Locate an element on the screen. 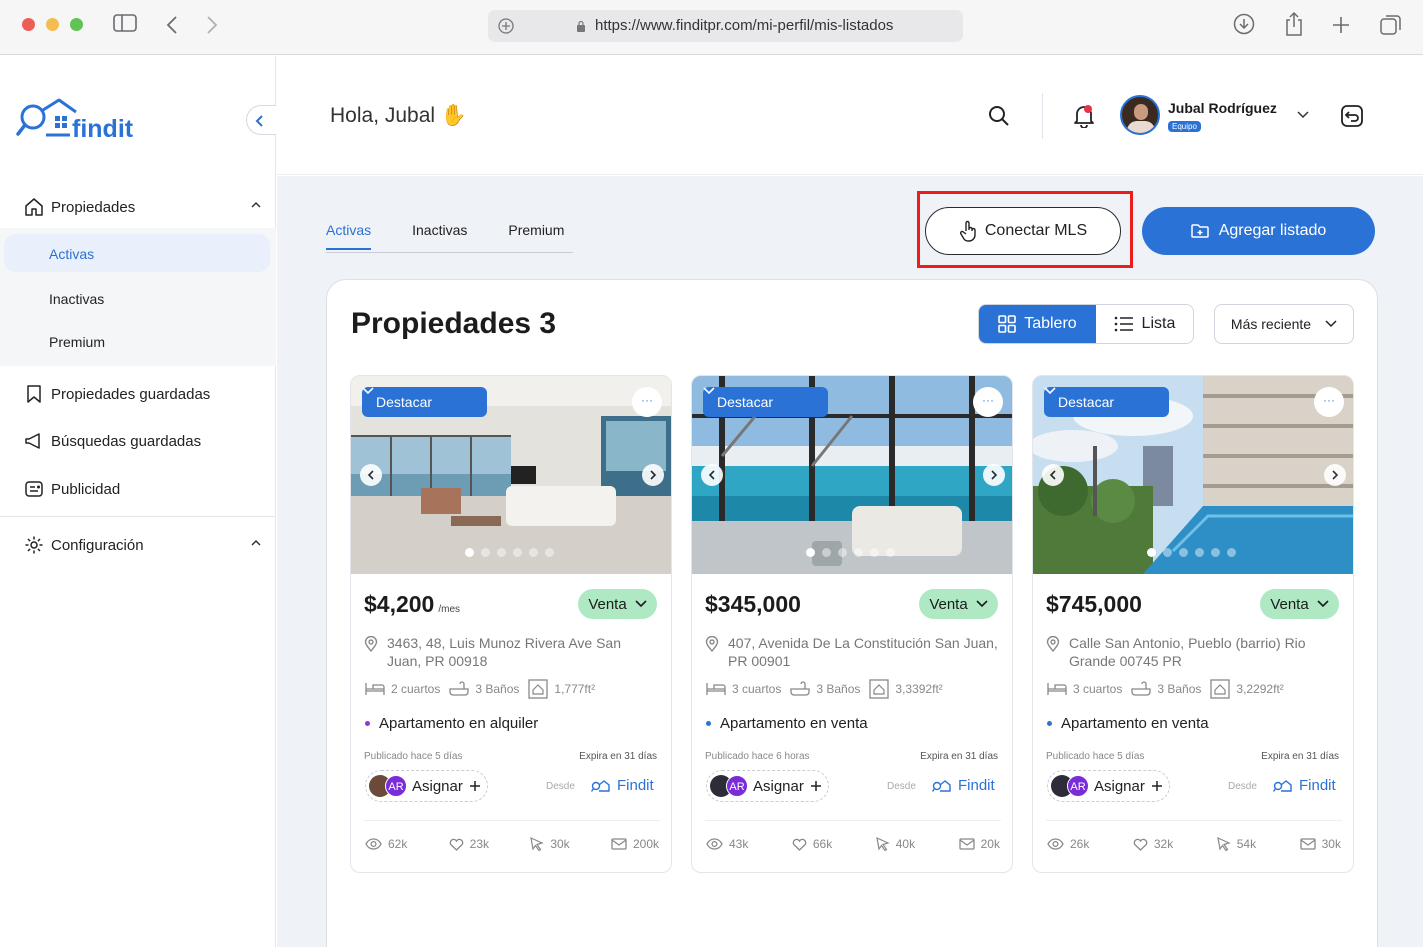 The width and height of the screenshot is (1423, 947). findit-logo: findit is located at coordinates (78, 120).